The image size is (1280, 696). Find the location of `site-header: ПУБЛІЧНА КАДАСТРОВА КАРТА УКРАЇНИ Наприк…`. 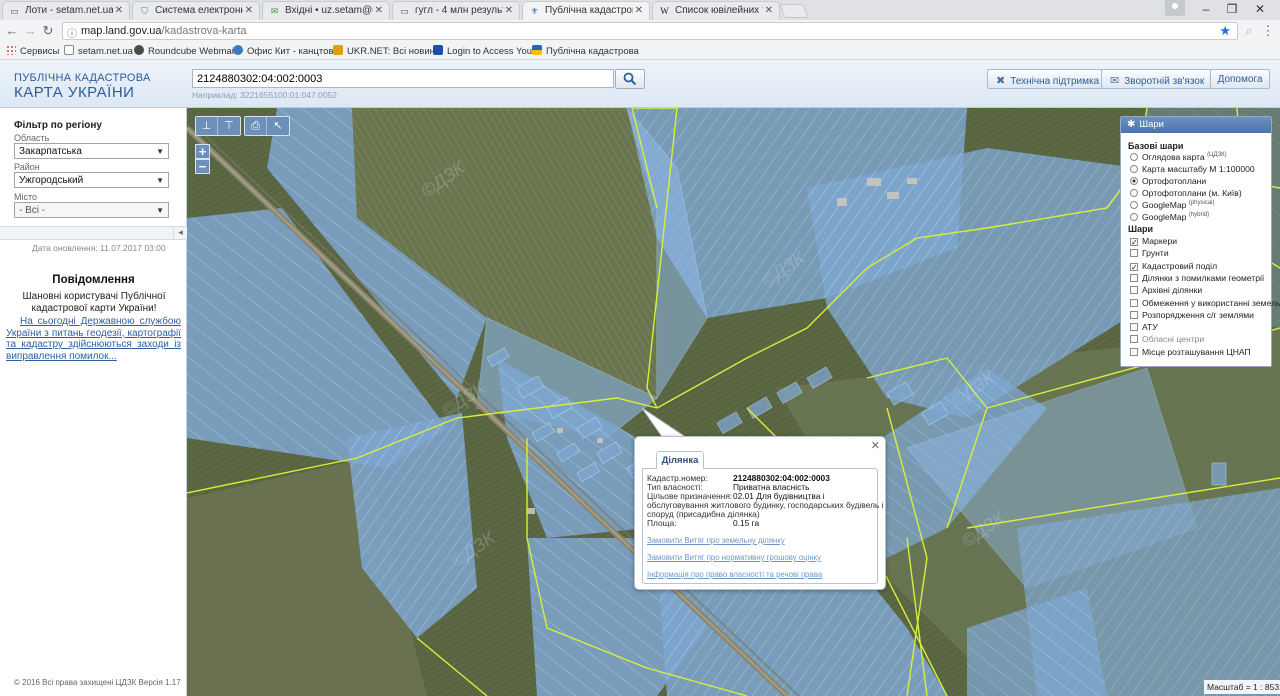

site-header: ПУБЛІЧНА КАДАСТРОВА КАРТА УКРАЇНИ Наприк… is located at coordinates (640, 84).